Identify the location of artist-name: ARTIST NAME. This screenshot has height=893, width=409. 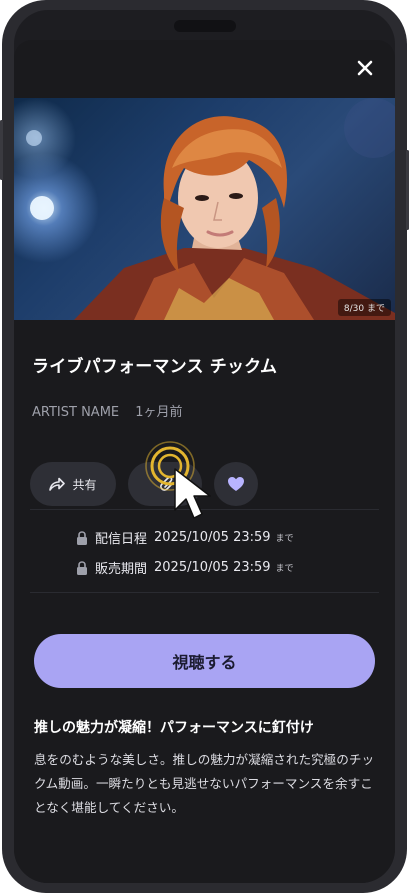
(75, 412).